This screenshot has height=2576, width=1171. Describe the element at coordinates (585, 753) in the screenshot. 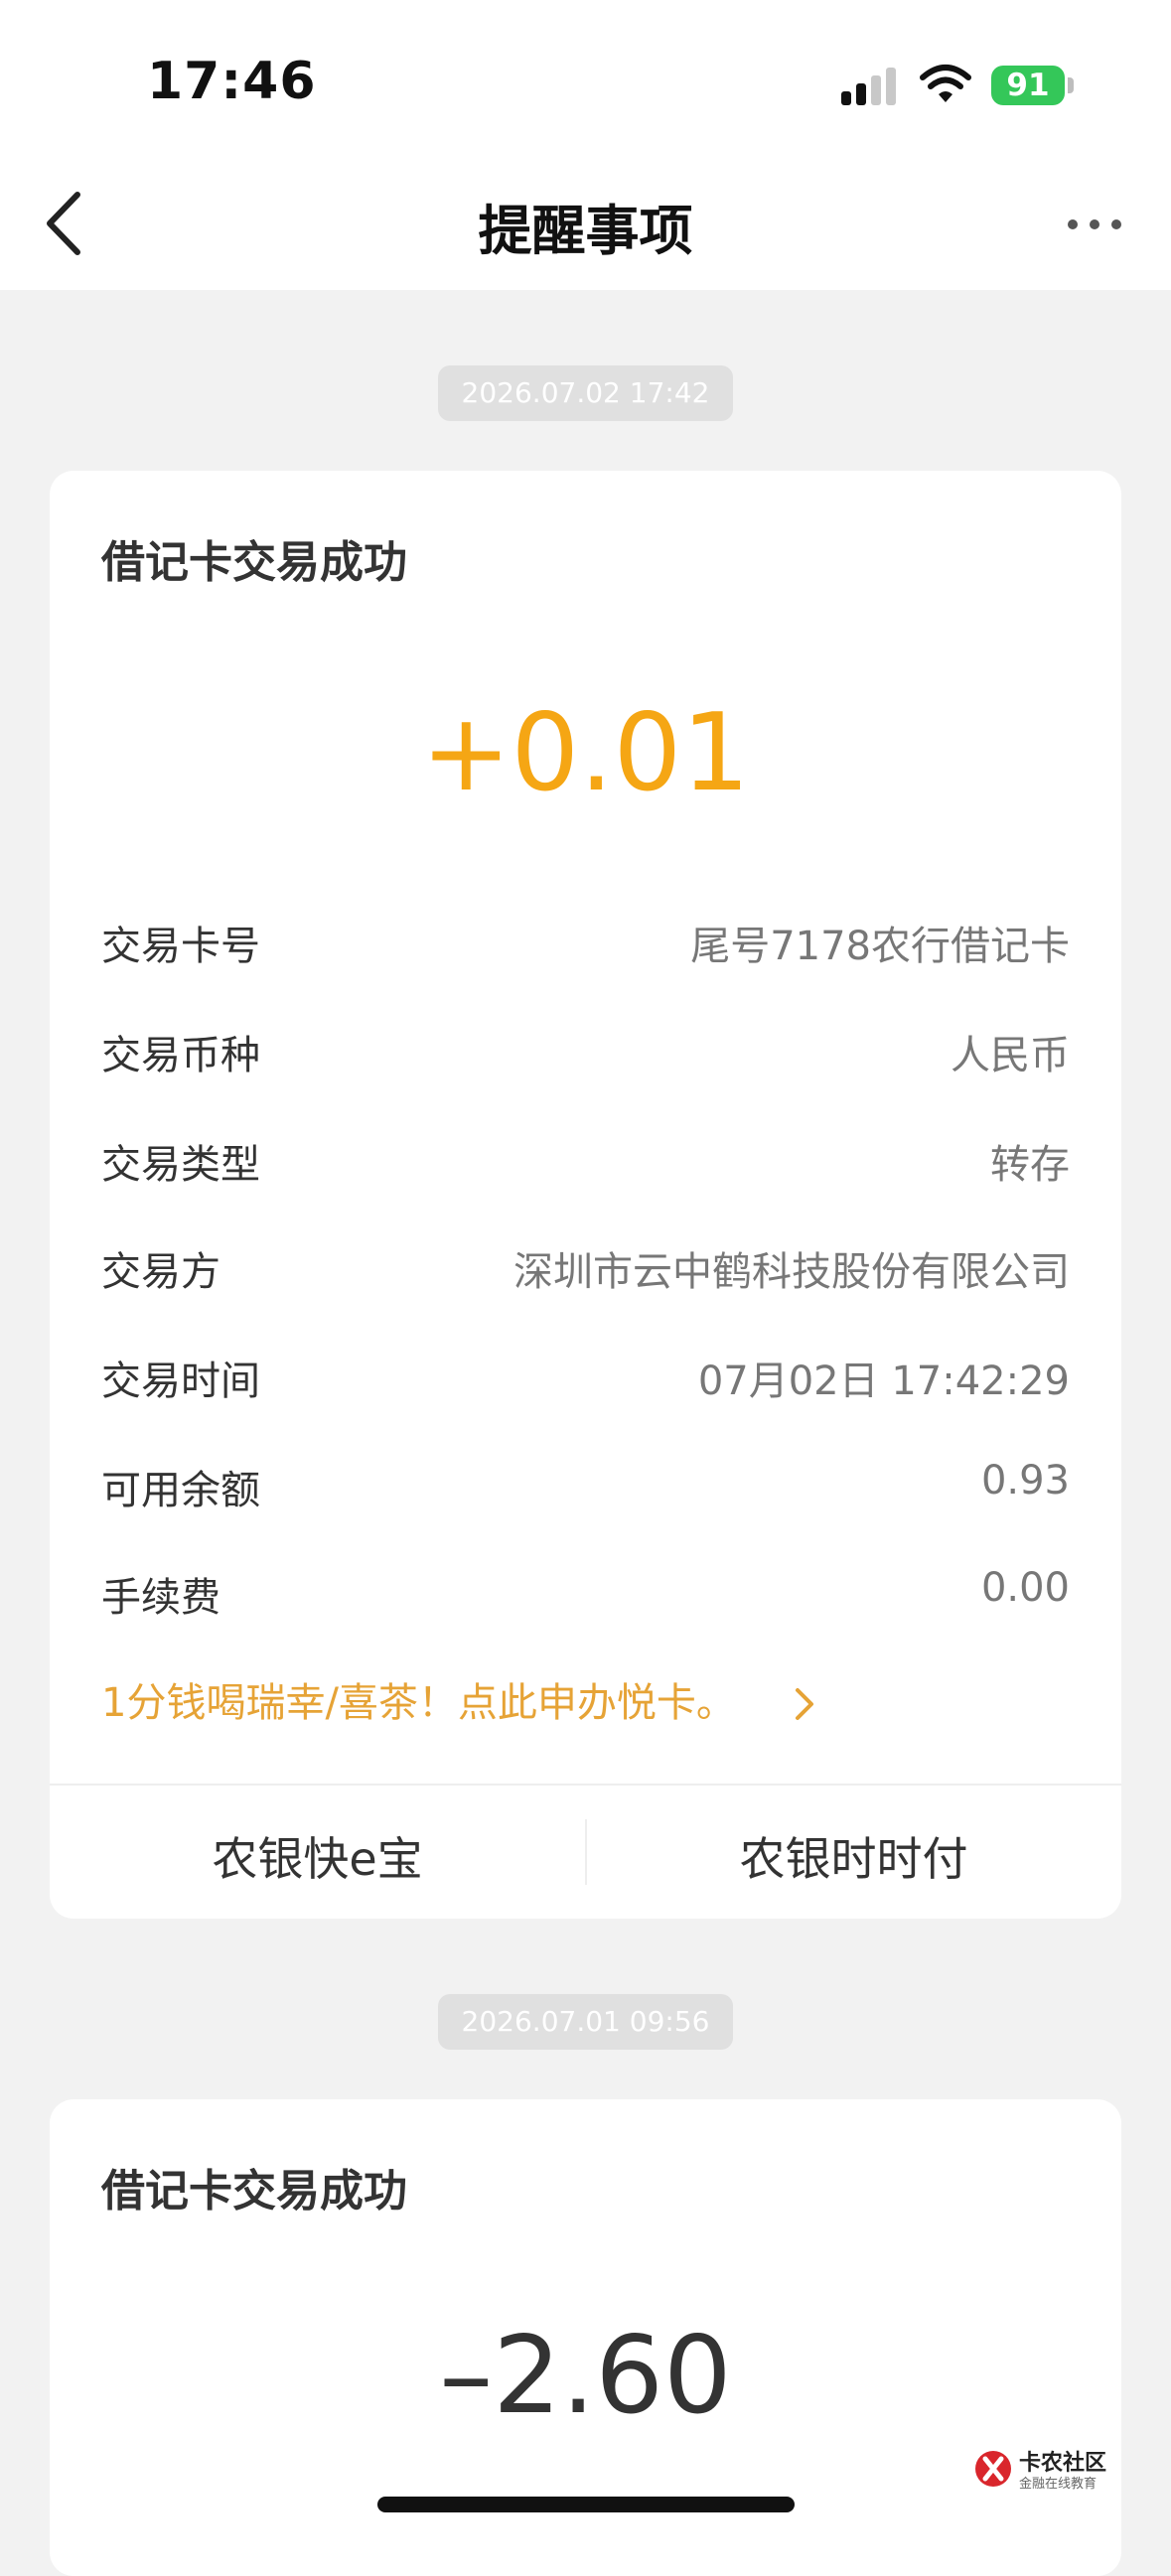

I see `transaction-amount: +0.01` at that location.